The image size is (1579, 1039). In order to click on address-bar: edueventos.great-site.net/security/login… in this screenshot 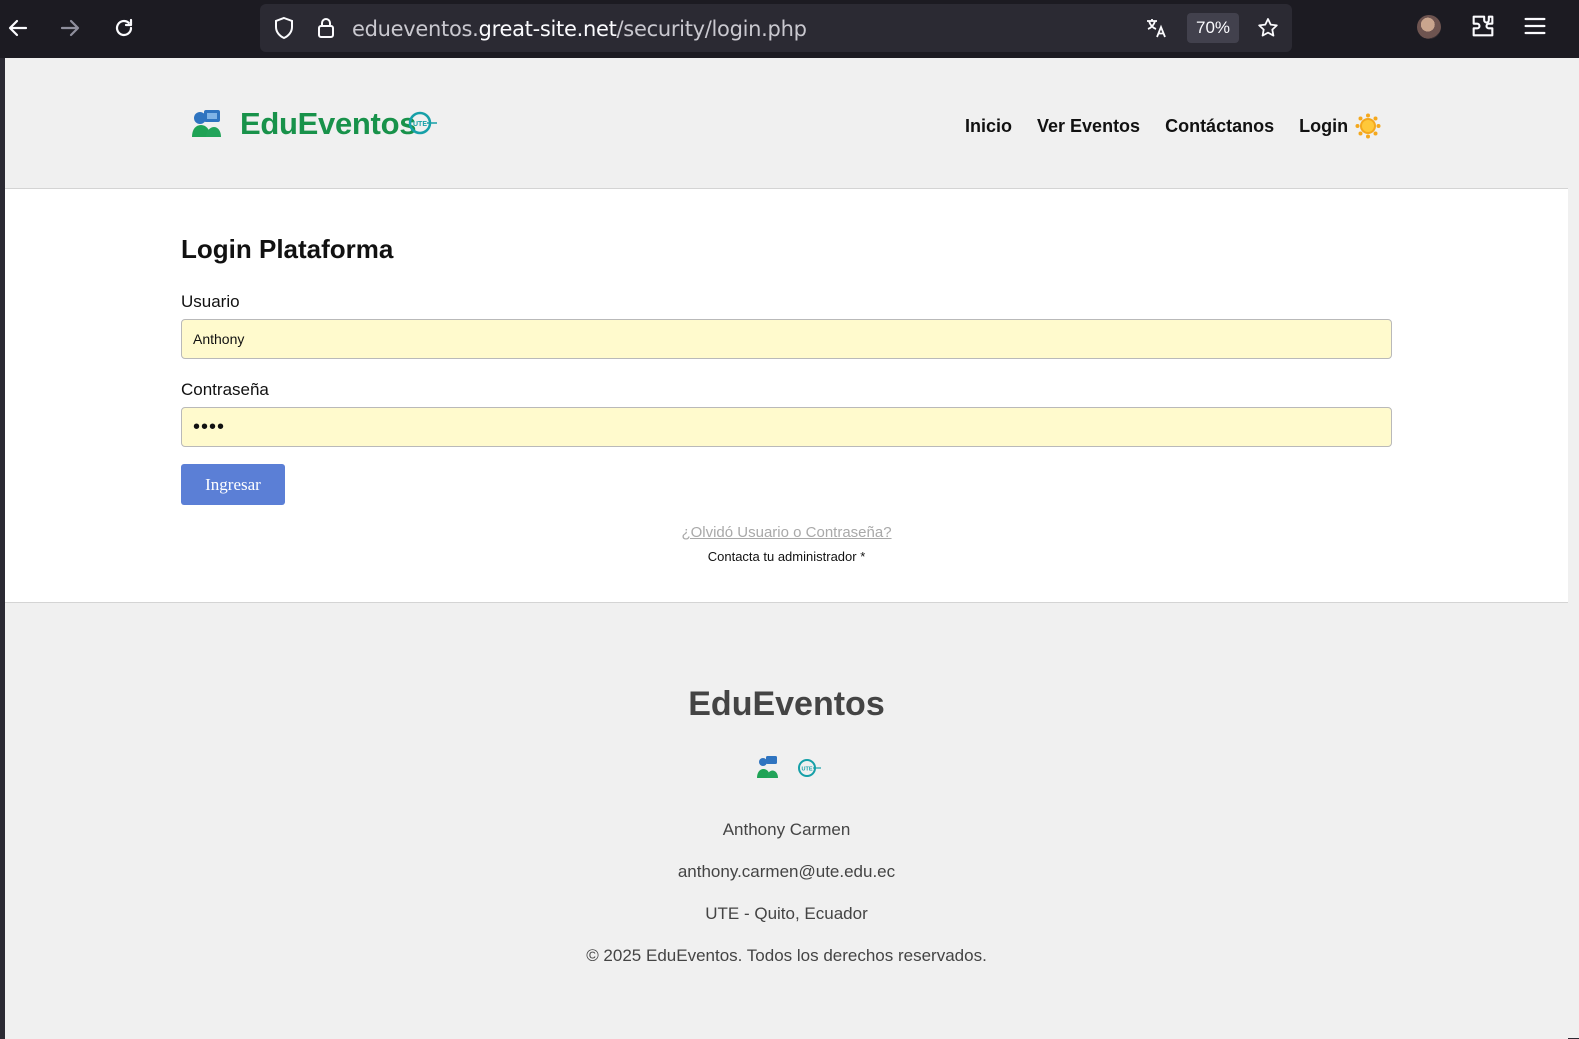, I will do `click(776, 28)`.